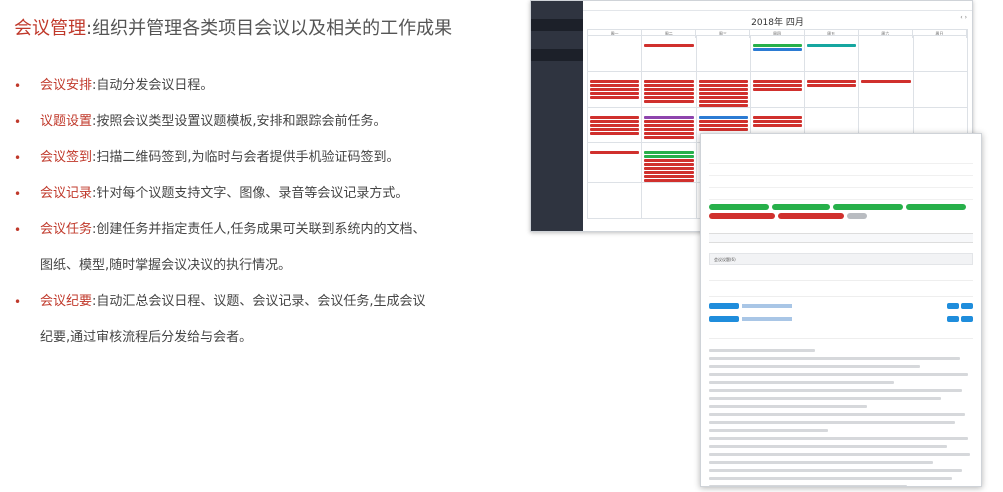 The image size is (1003, 492). Describe the element at coordinates (841, 417) in the screenshot. I see `meeting-record-text` at that location.